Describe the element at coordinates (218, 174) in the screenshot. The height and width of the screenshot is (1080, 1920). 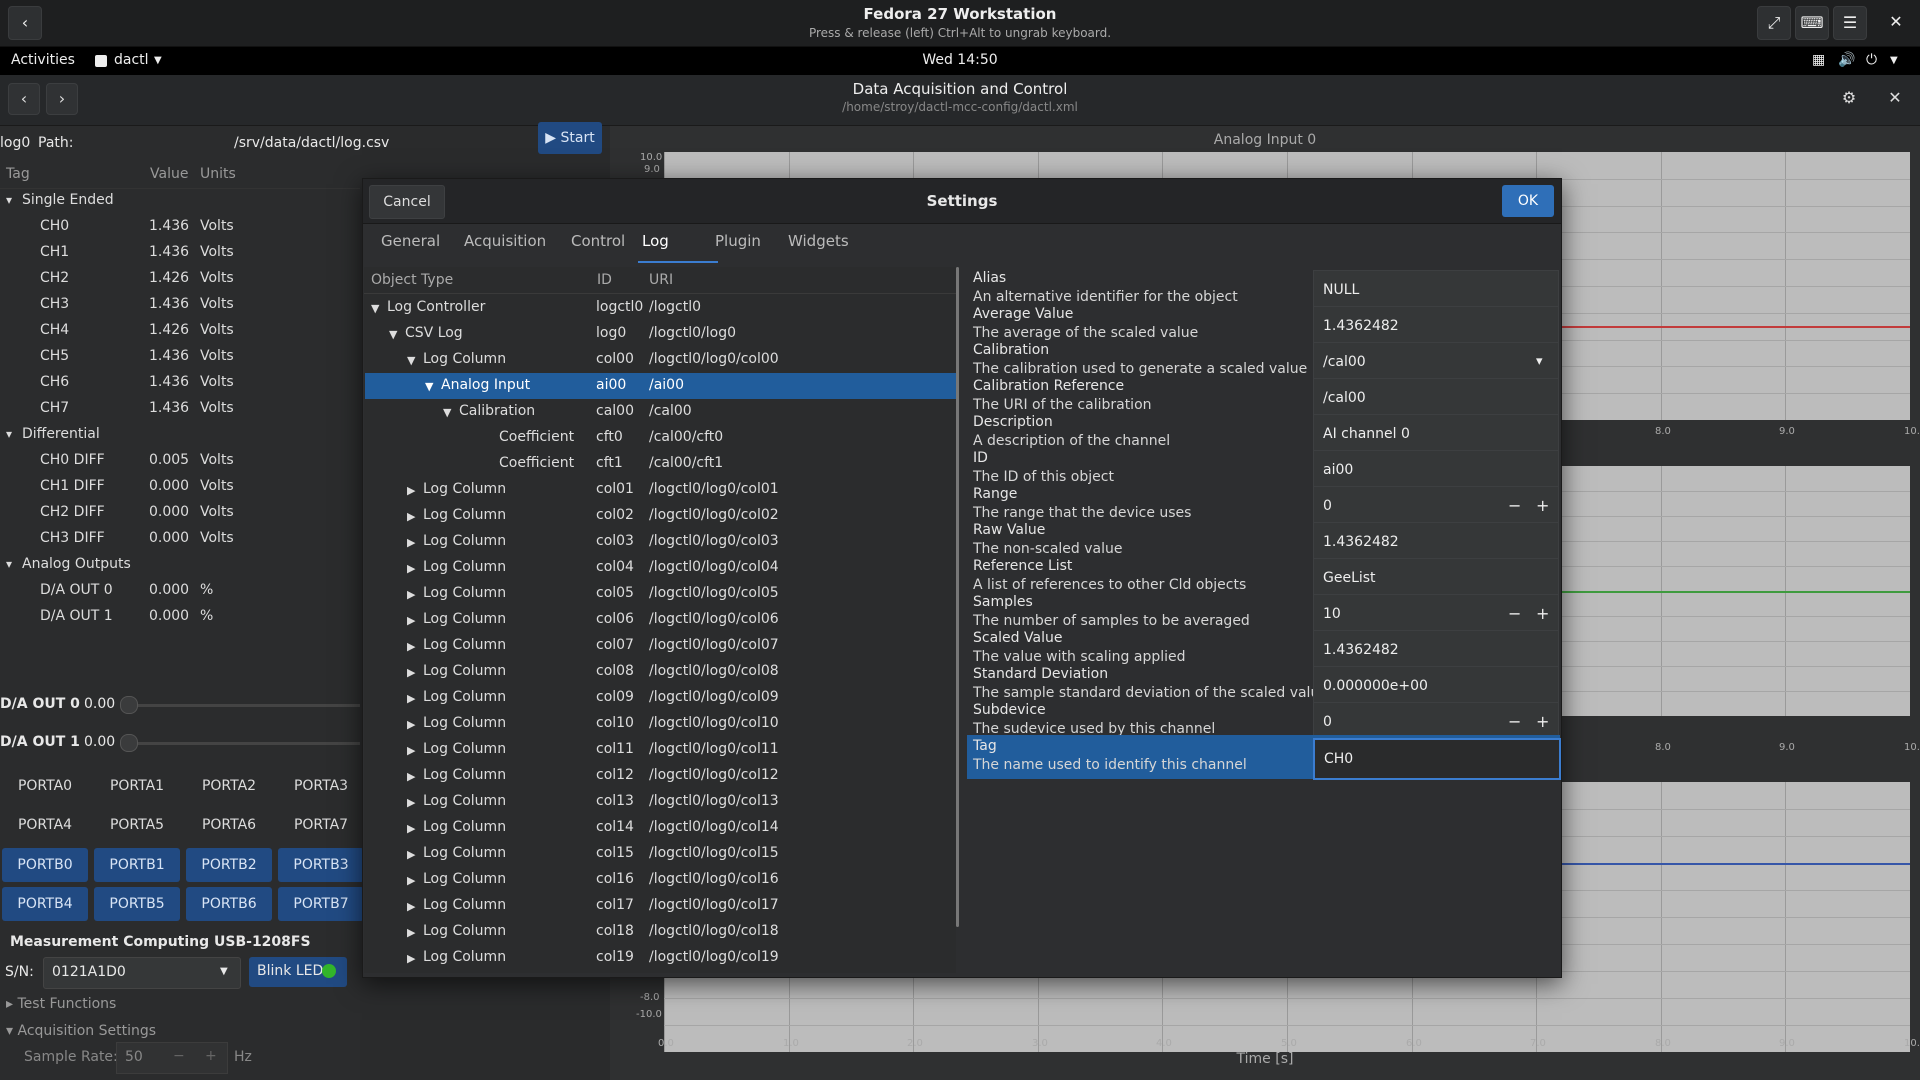
I see `header-units: Units` at that location.